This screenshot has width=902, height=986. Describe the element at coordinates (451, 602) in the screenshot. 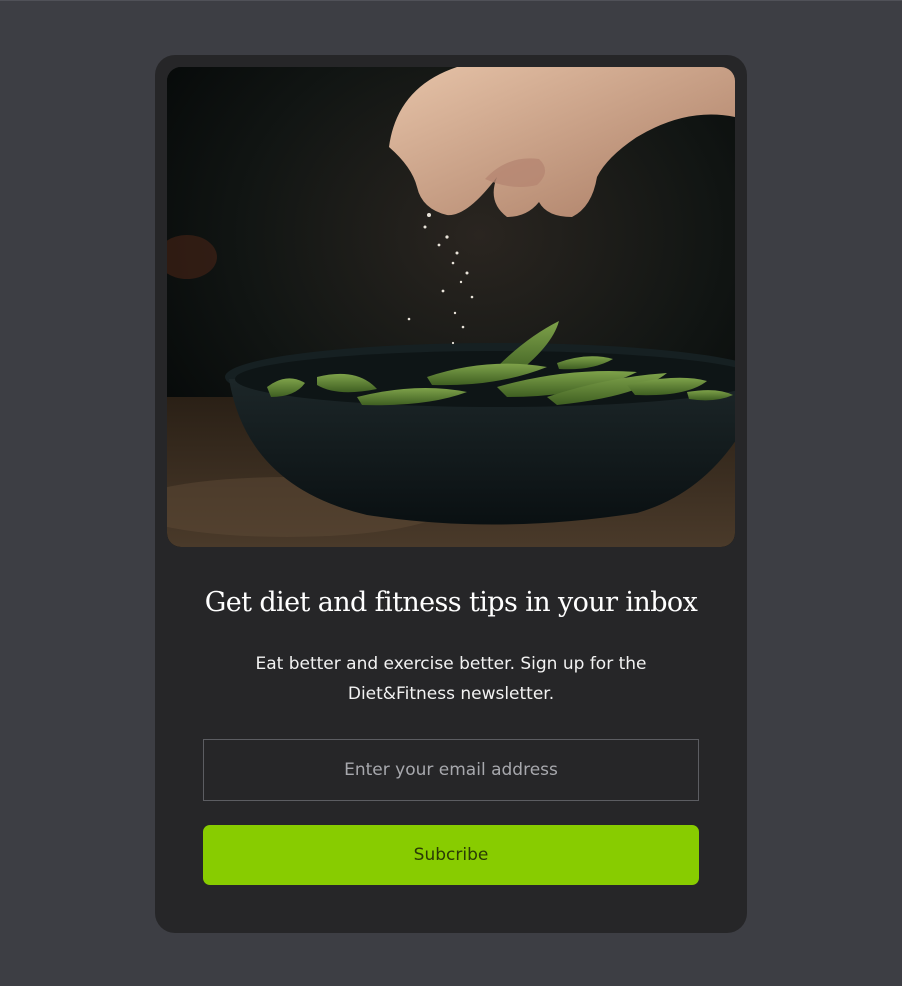

I see `newsletter-headline: Get diet and fitness tips in your inbox` at that location.